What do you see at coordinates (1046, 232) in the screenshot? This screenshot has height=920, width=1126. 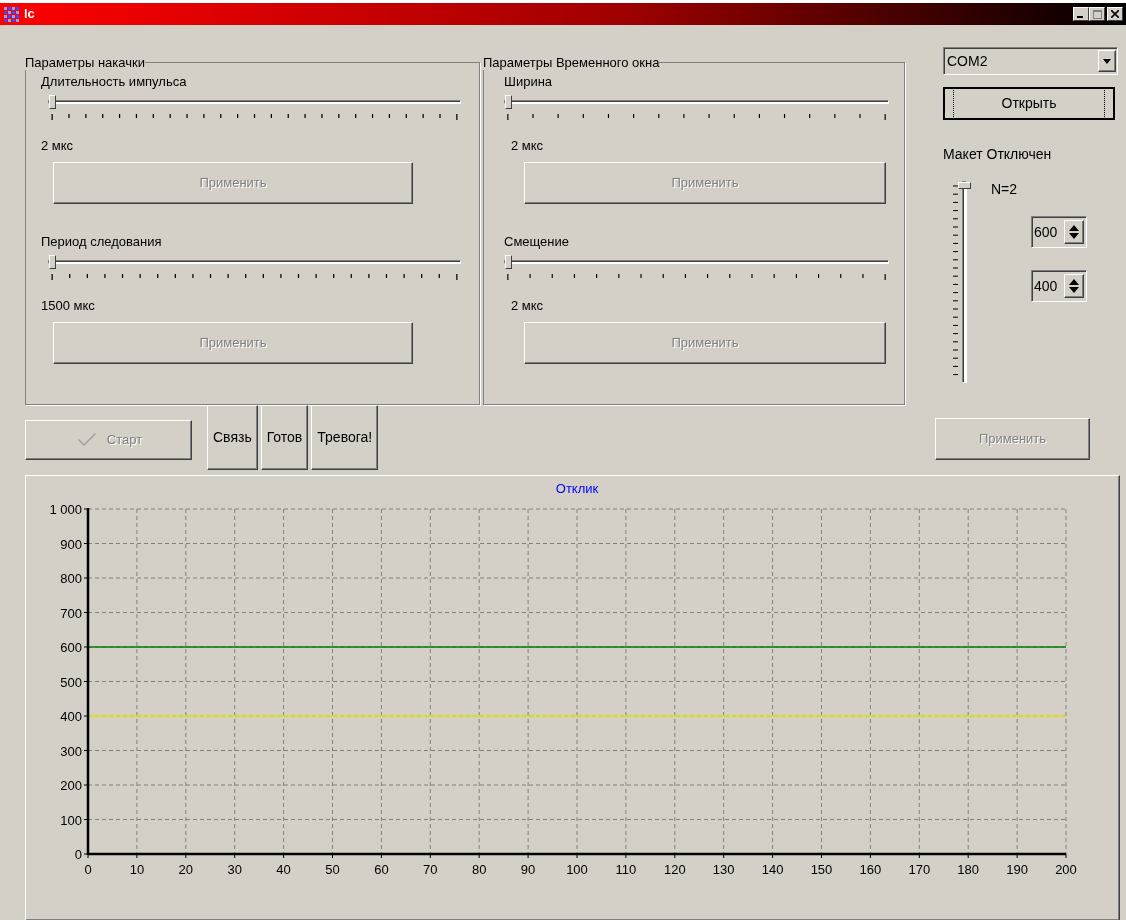 I see `spin-value: 600` at bounding box center [1046, 232].